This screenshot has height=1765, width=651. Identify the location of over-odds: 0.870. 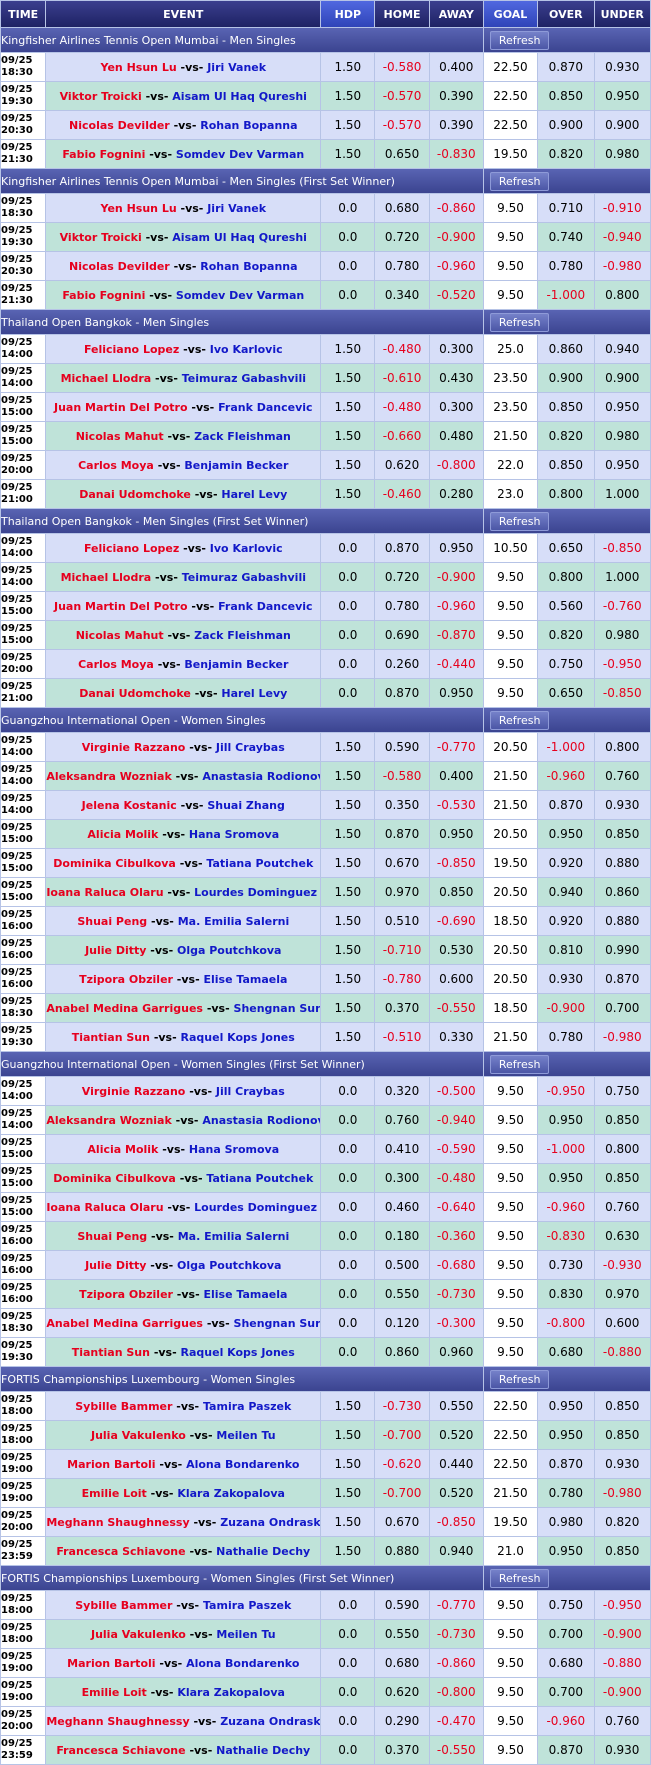
(566, 67).